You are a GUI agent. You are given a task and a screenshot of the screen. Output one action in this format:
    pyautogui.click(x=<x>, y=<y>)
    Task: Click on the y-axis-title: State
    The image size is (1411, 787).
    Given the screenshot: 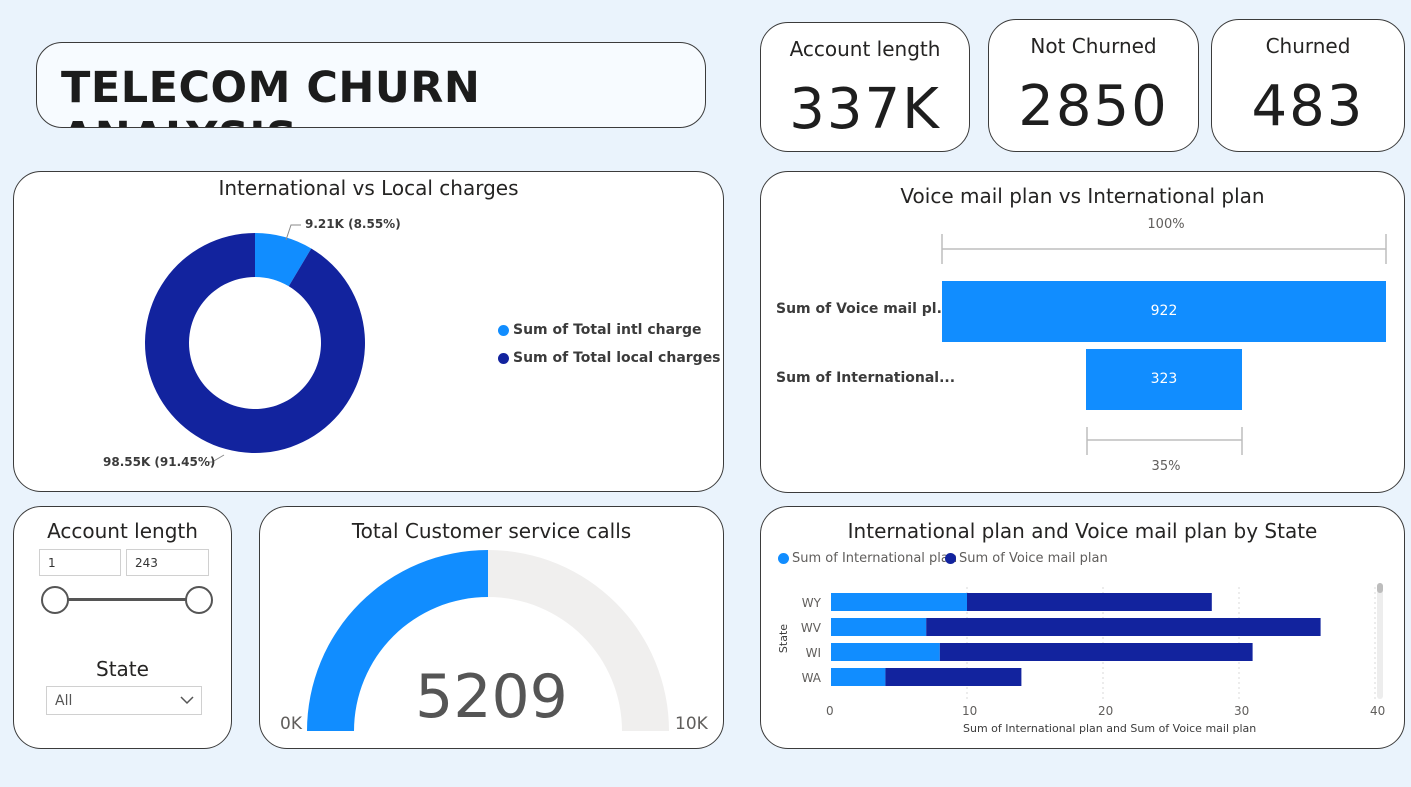 What is the action you would take?
    pyautogui.click(x=784, y=638)
    